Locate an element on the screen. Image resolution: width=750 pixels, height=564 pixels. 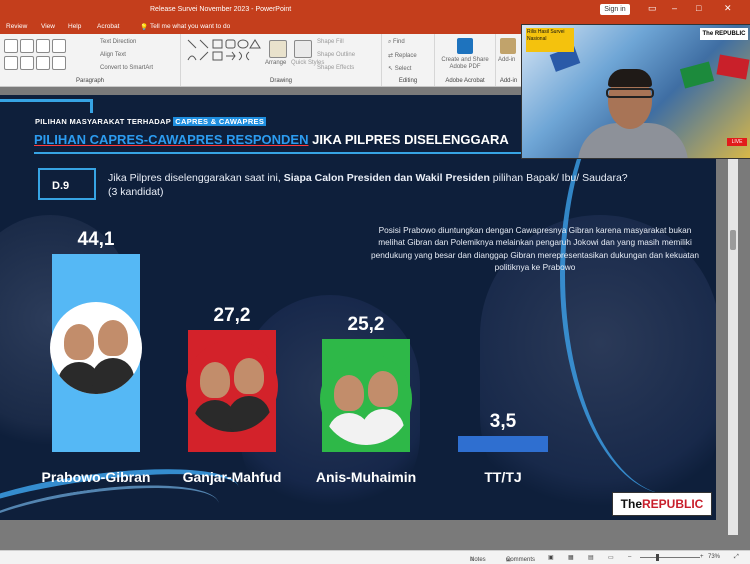
slide-sorter-icon: ▦ is located at coordinates (571, 557).